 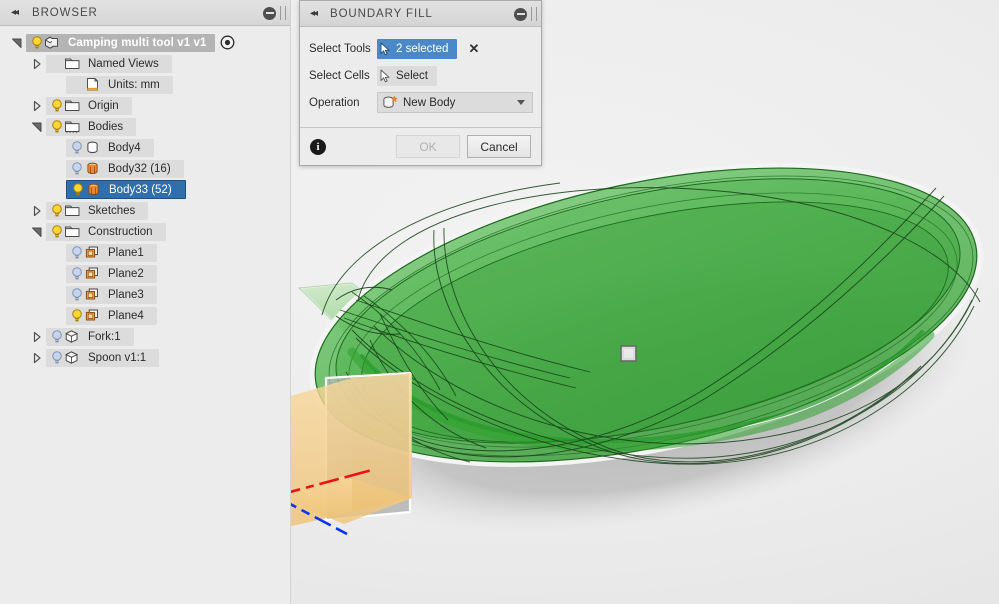 I want to click on document-component-icon, so click(x=51, y=42).